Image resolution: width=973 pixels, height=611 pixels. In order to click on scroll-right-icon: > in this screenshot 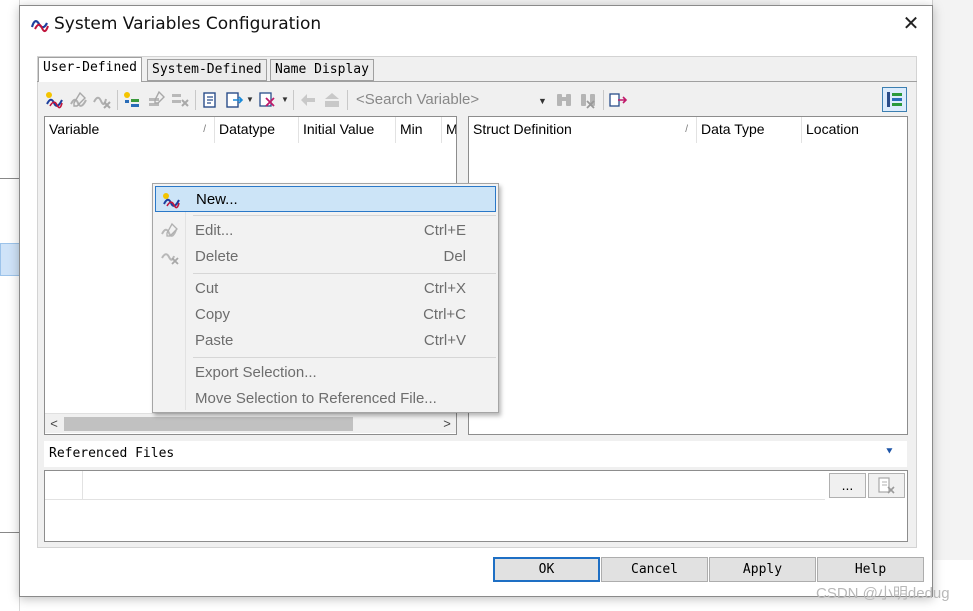, I will do `click(447, 424)`.